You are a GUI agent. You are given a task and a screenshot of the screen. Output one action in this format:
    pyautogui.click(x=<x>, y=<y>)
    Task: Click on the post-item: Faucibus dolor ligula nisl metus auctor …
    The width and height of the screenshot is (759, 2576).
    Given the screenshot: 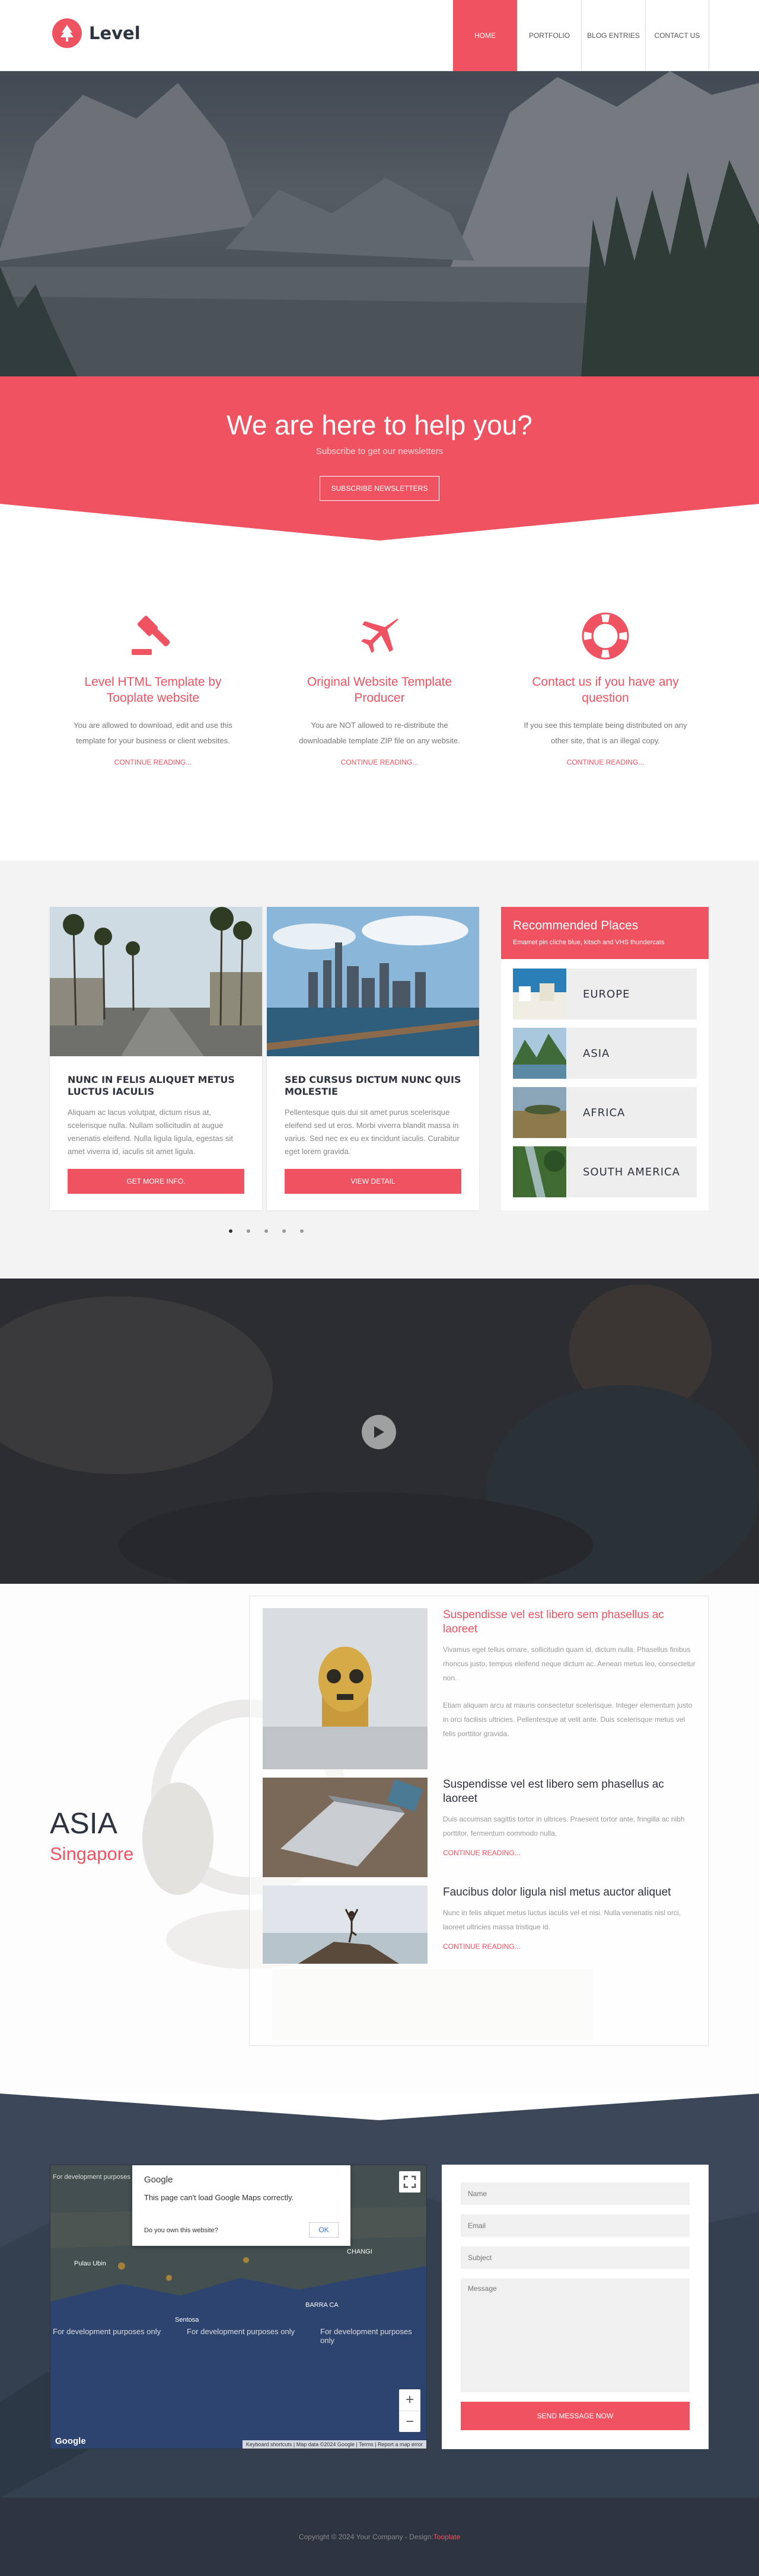 What is the action you would take?
    pyautogui.click(x=570, y=1918)
    